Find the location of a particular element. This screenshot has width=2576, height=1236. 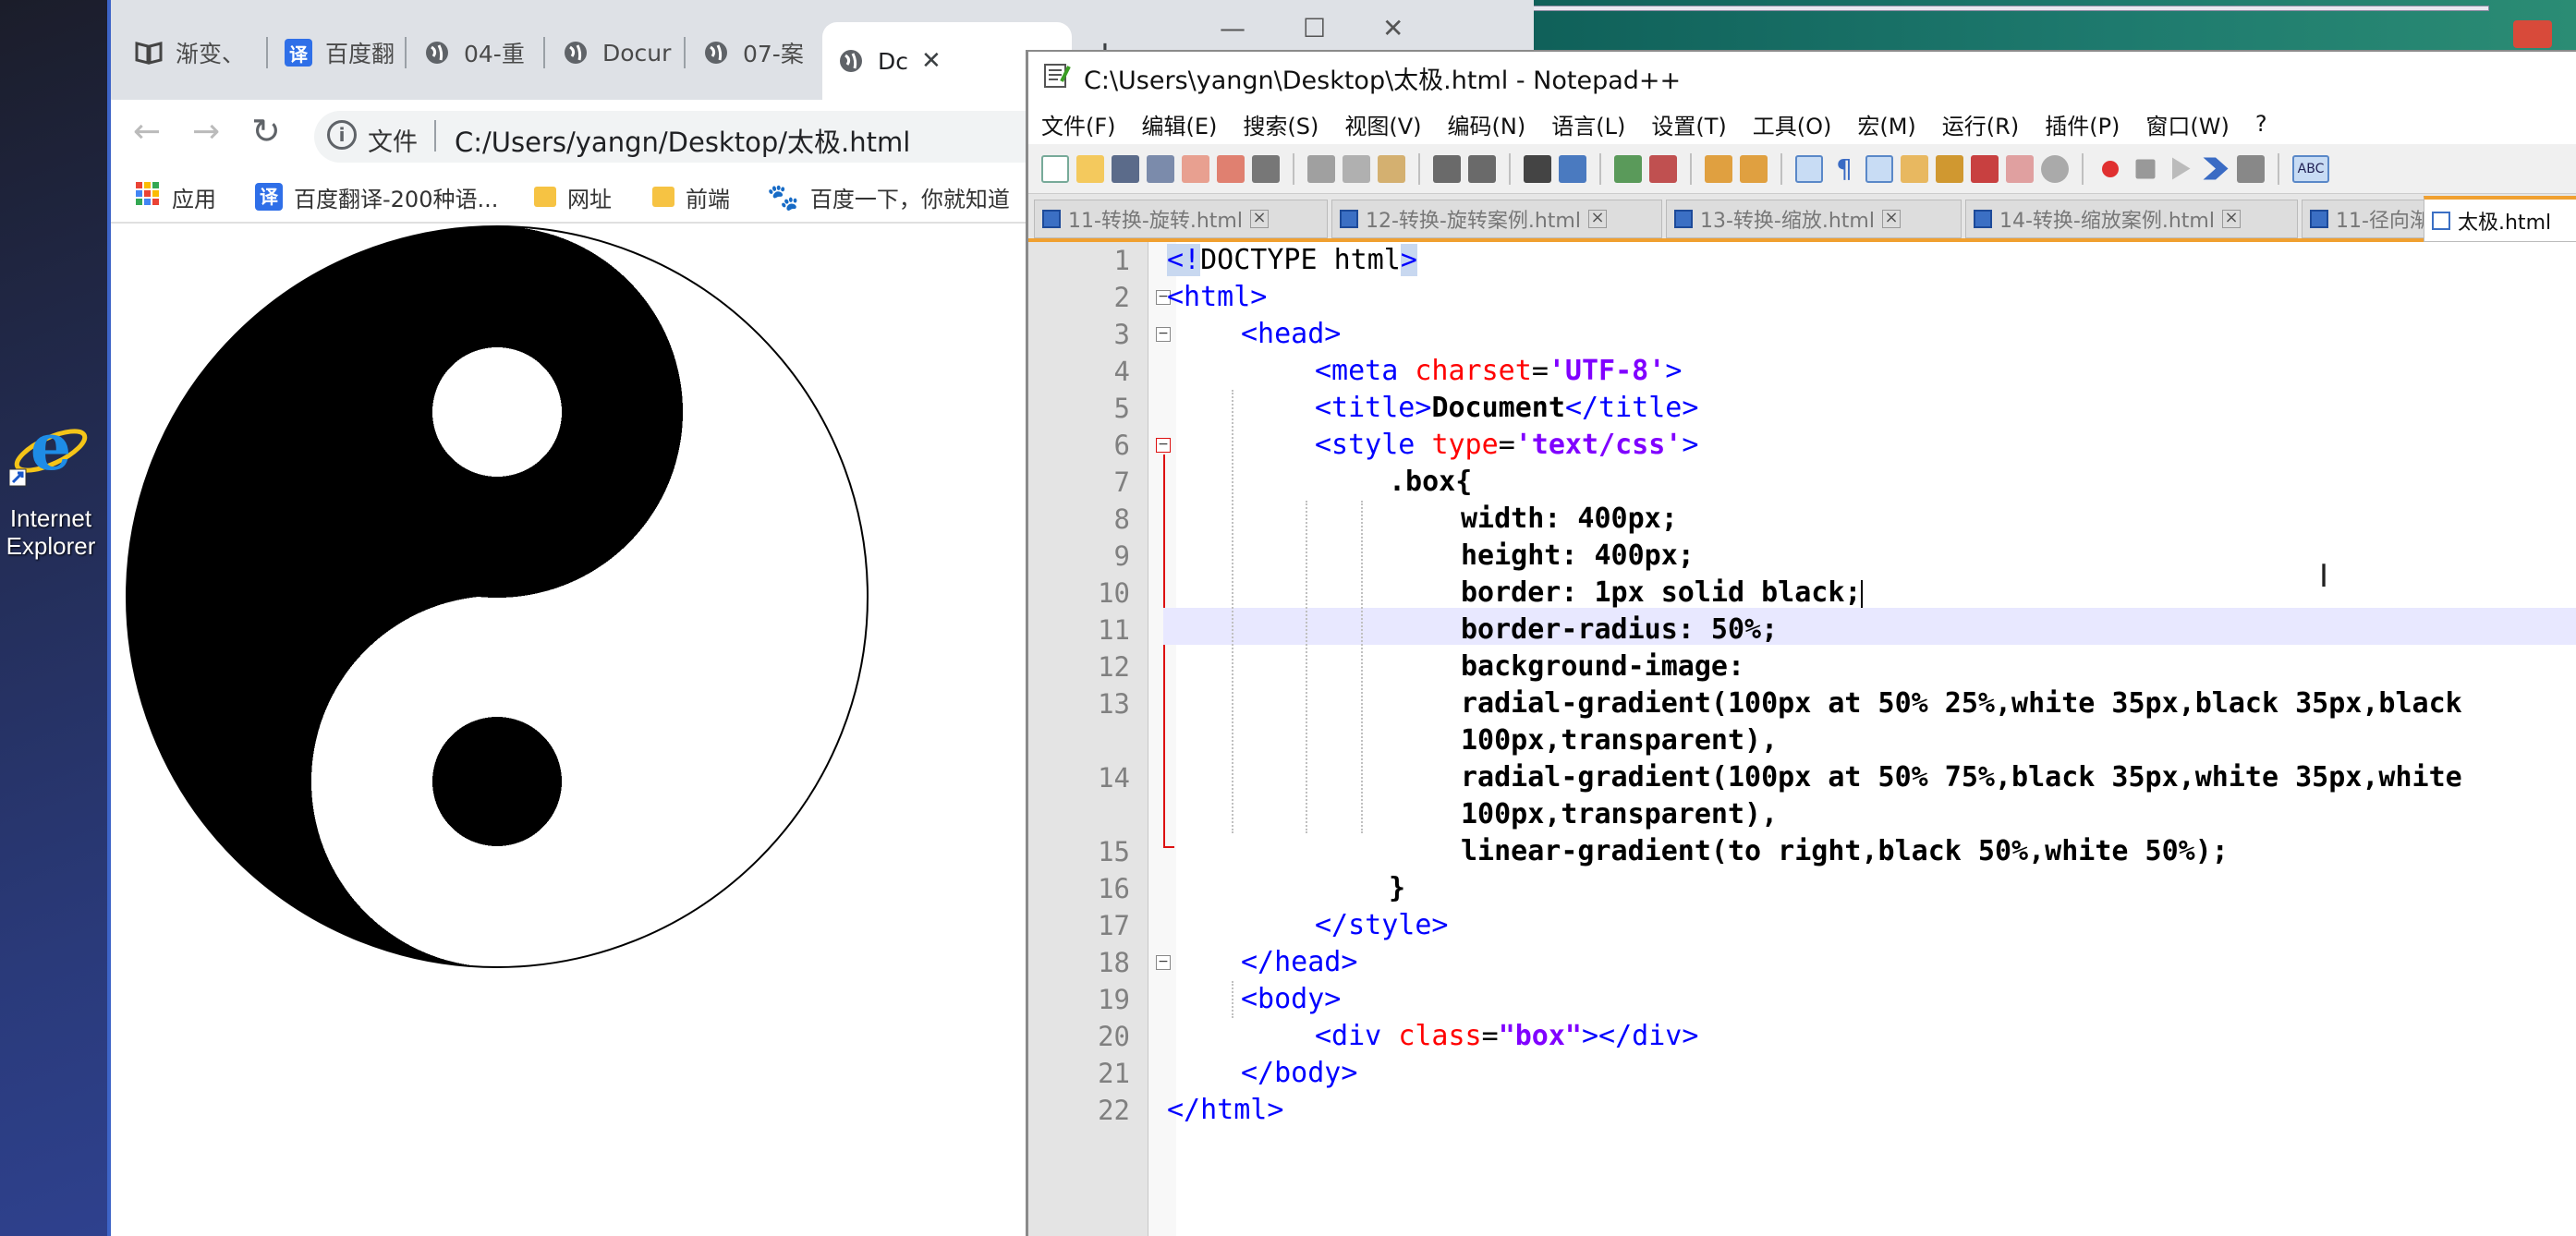

document-tab: 11-转换-旋转.html × is located at coordinates (1181, 219).